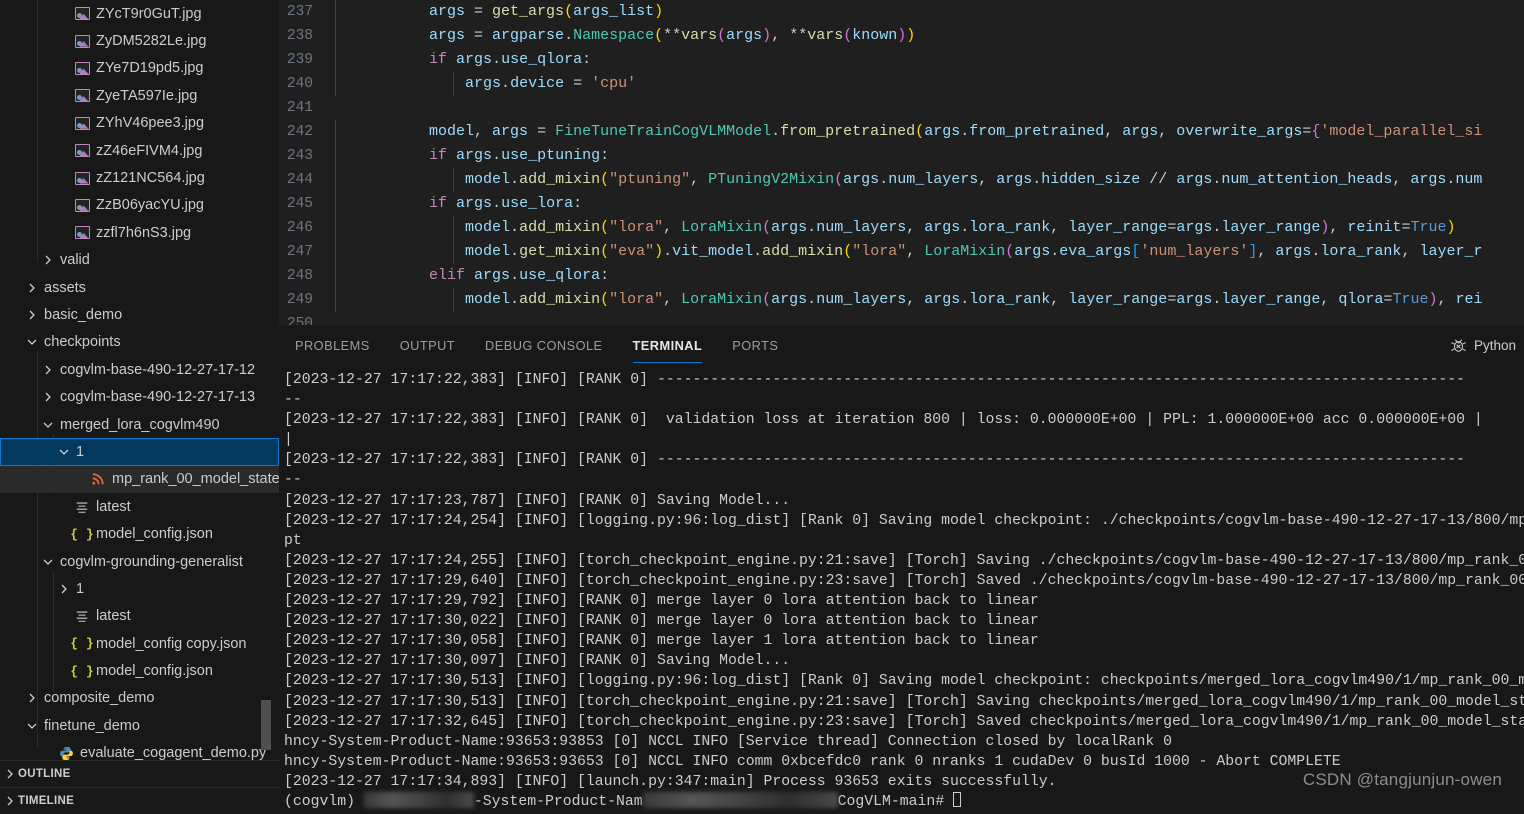 This screenshot has height=814, width=1524. I want to click on timeline-section-header: TIMELINE, so click(139, 800).